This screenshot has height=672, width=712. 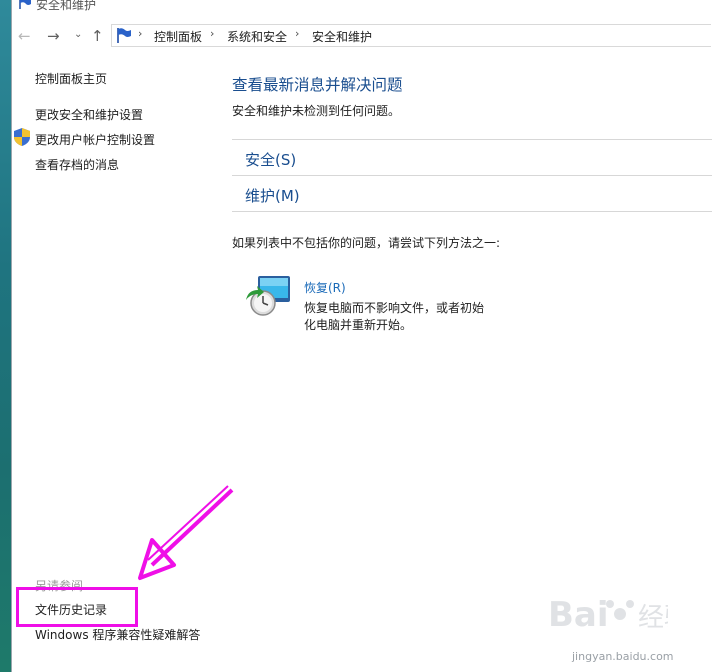 What do you see at coordinates (66, 6) in the screenshot?
I see `window-title: 安全和维护` at bounding box center [66, 6].